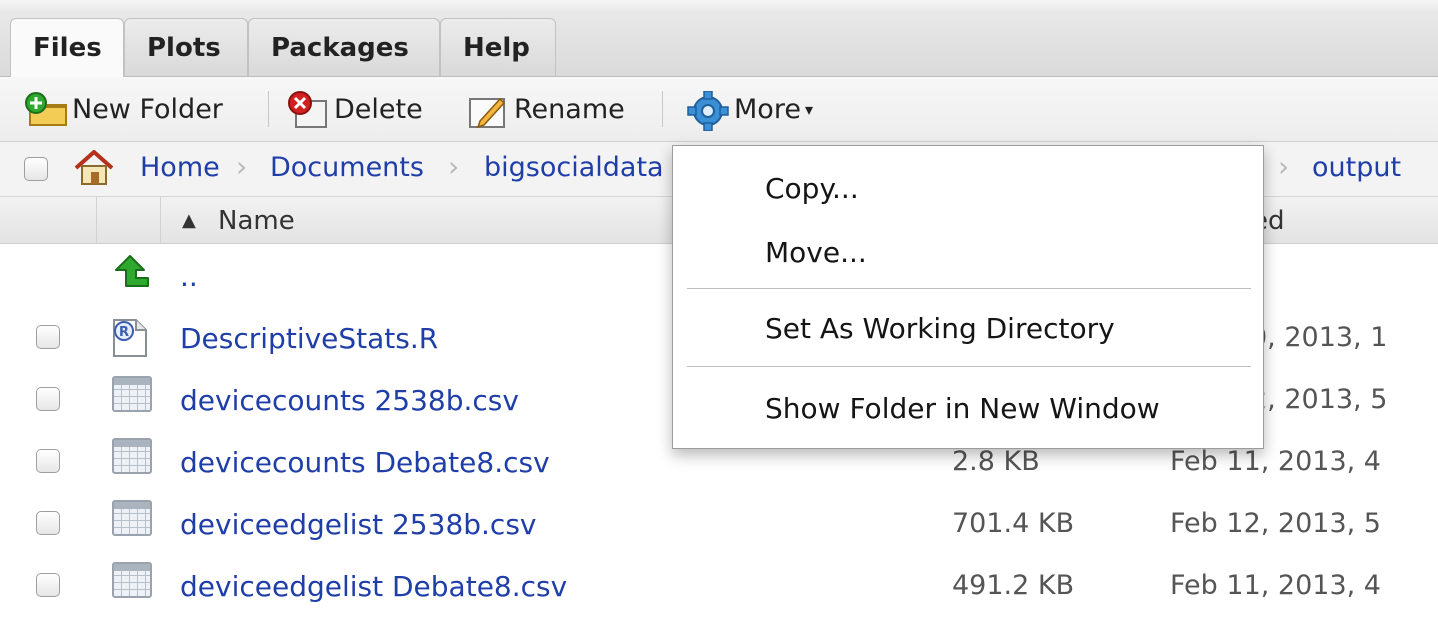 The image size is (1438, 618). Describe the element at coordinates (180, 167) in the screenshot. I see `breadcrumb-home: Home` at that location.